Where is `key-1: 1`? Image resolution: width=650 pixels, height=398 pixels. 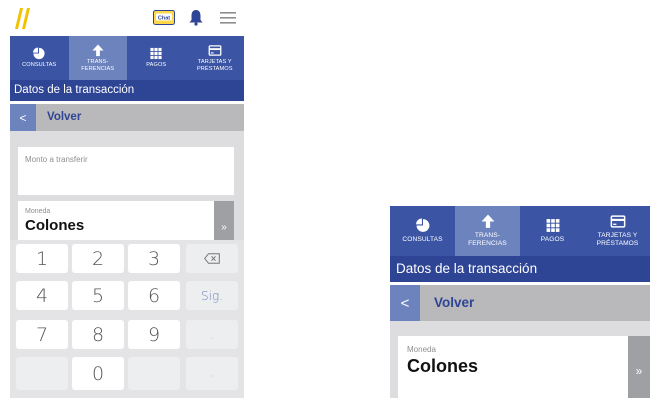
key-1: 1 is located at coordinates (42, 258).